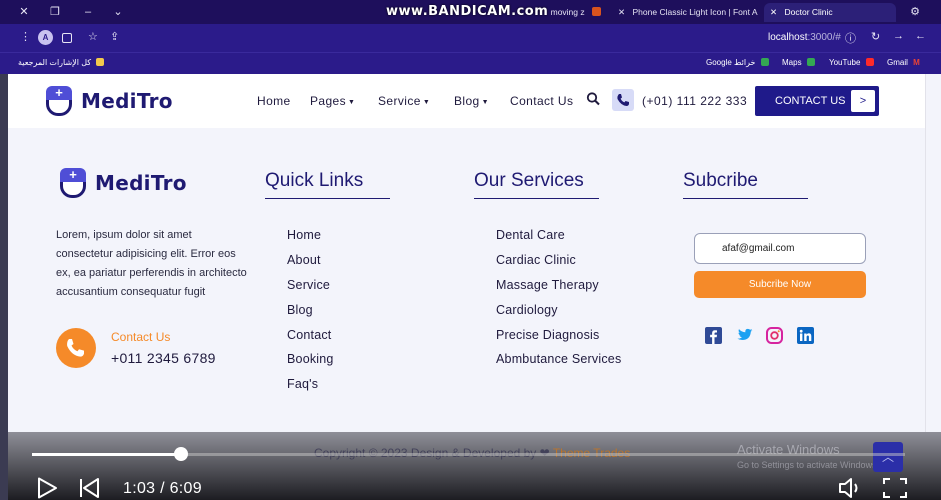 The image size is (941, 500). I want to click on browser-extension-icon: ⚙, so click(915, 12).